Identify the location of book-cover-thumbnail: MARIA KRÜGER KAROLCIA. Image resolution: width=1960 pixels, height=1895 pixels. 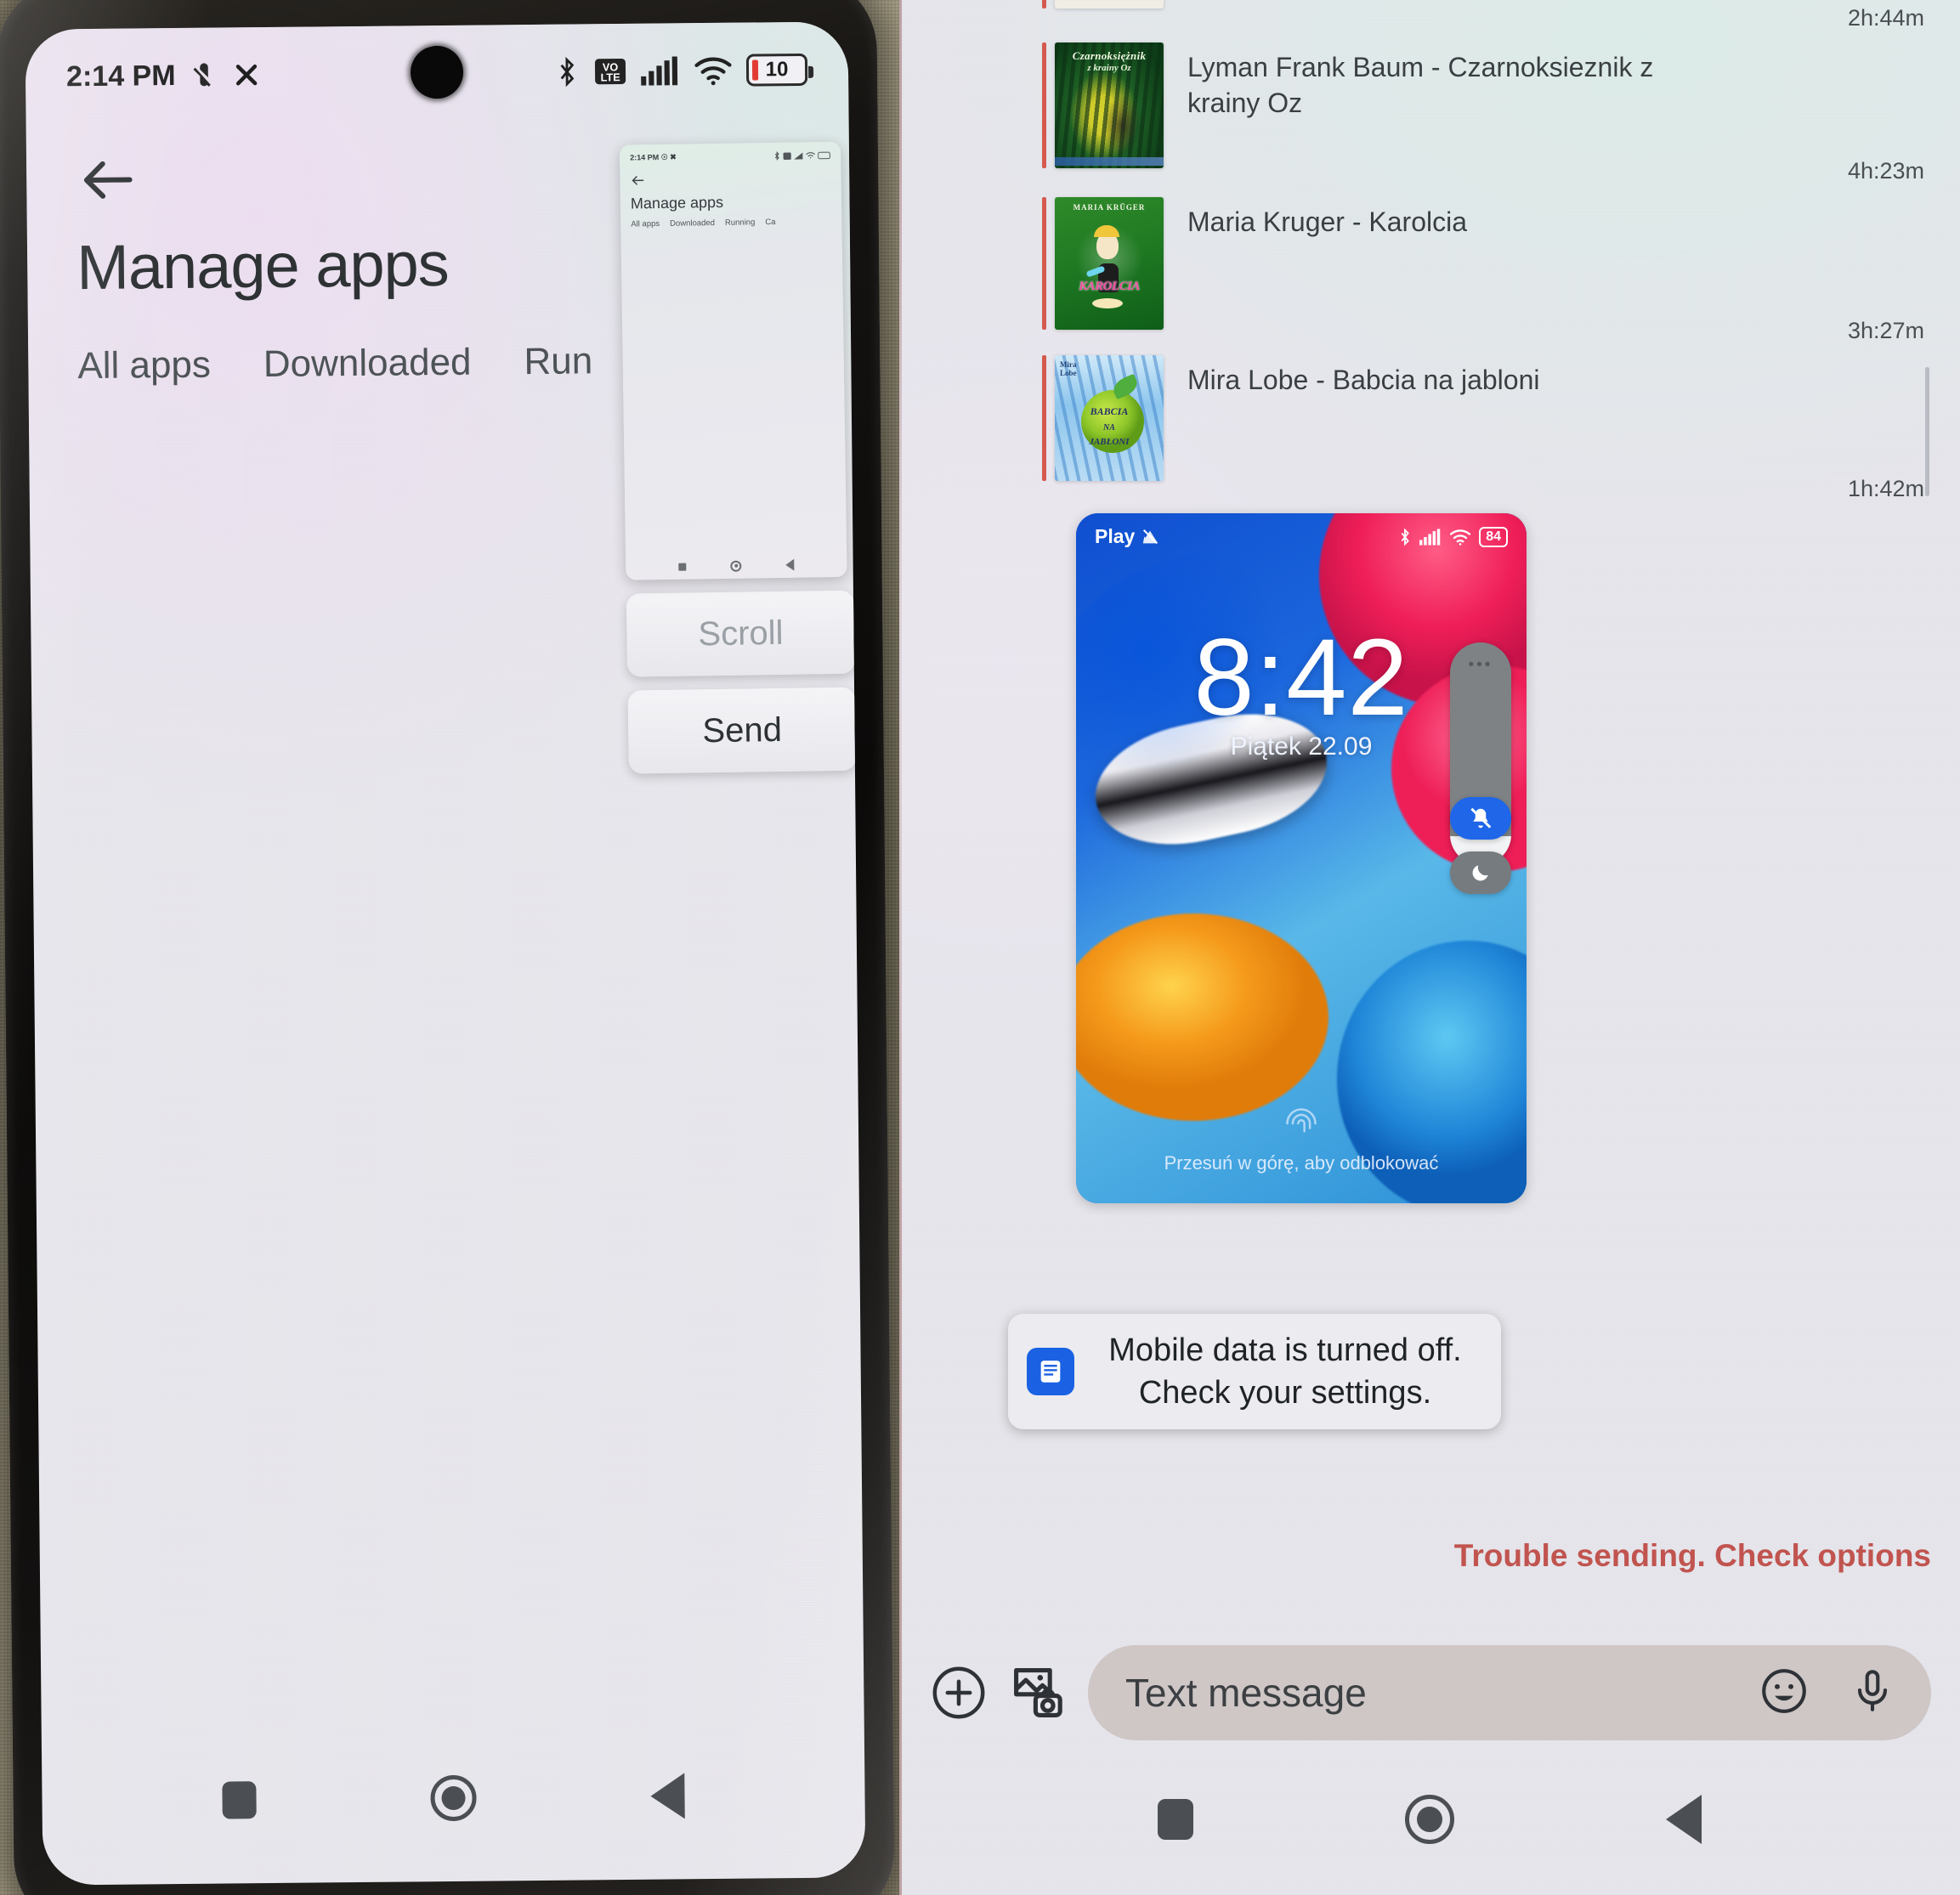
(1109, 263).